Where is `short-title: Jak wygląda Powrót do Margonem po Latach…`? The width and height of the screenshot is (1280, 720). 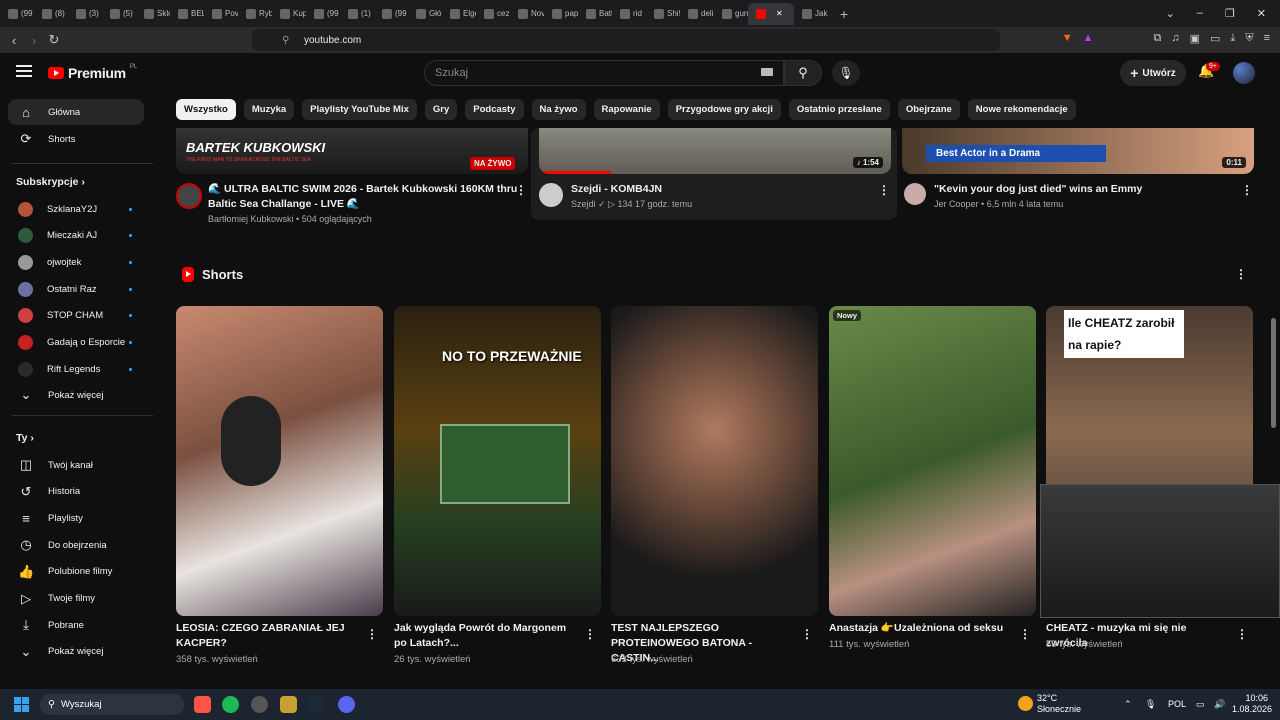 short-title: Jak wygląda Powrót do Margonem po Latach… is located at coordinates (481, 636).